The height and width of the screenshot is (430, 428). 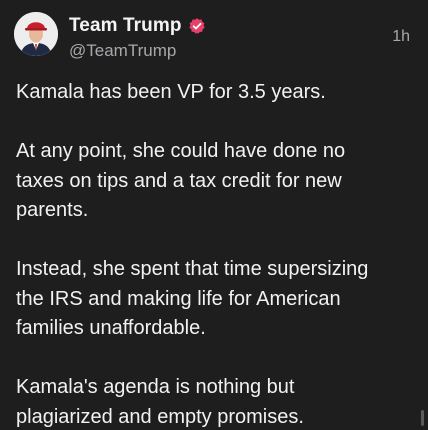 I want to click on author-handle: @TeamTrump, so click(x=137, y=51).